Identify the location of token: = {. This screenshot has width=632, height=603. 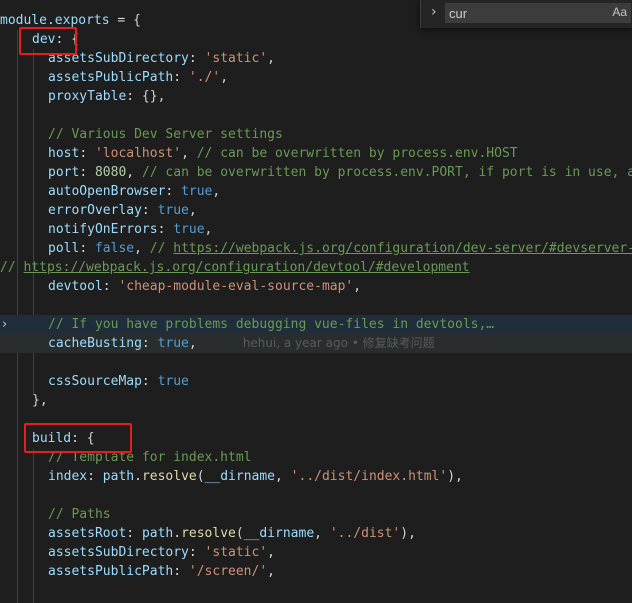
(125, 20).